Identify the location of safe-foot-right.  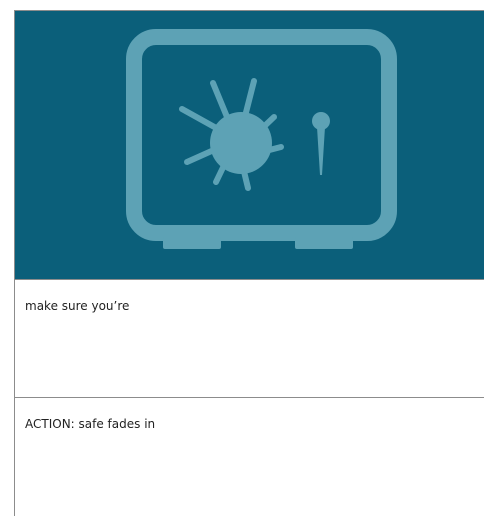
(324, 243).